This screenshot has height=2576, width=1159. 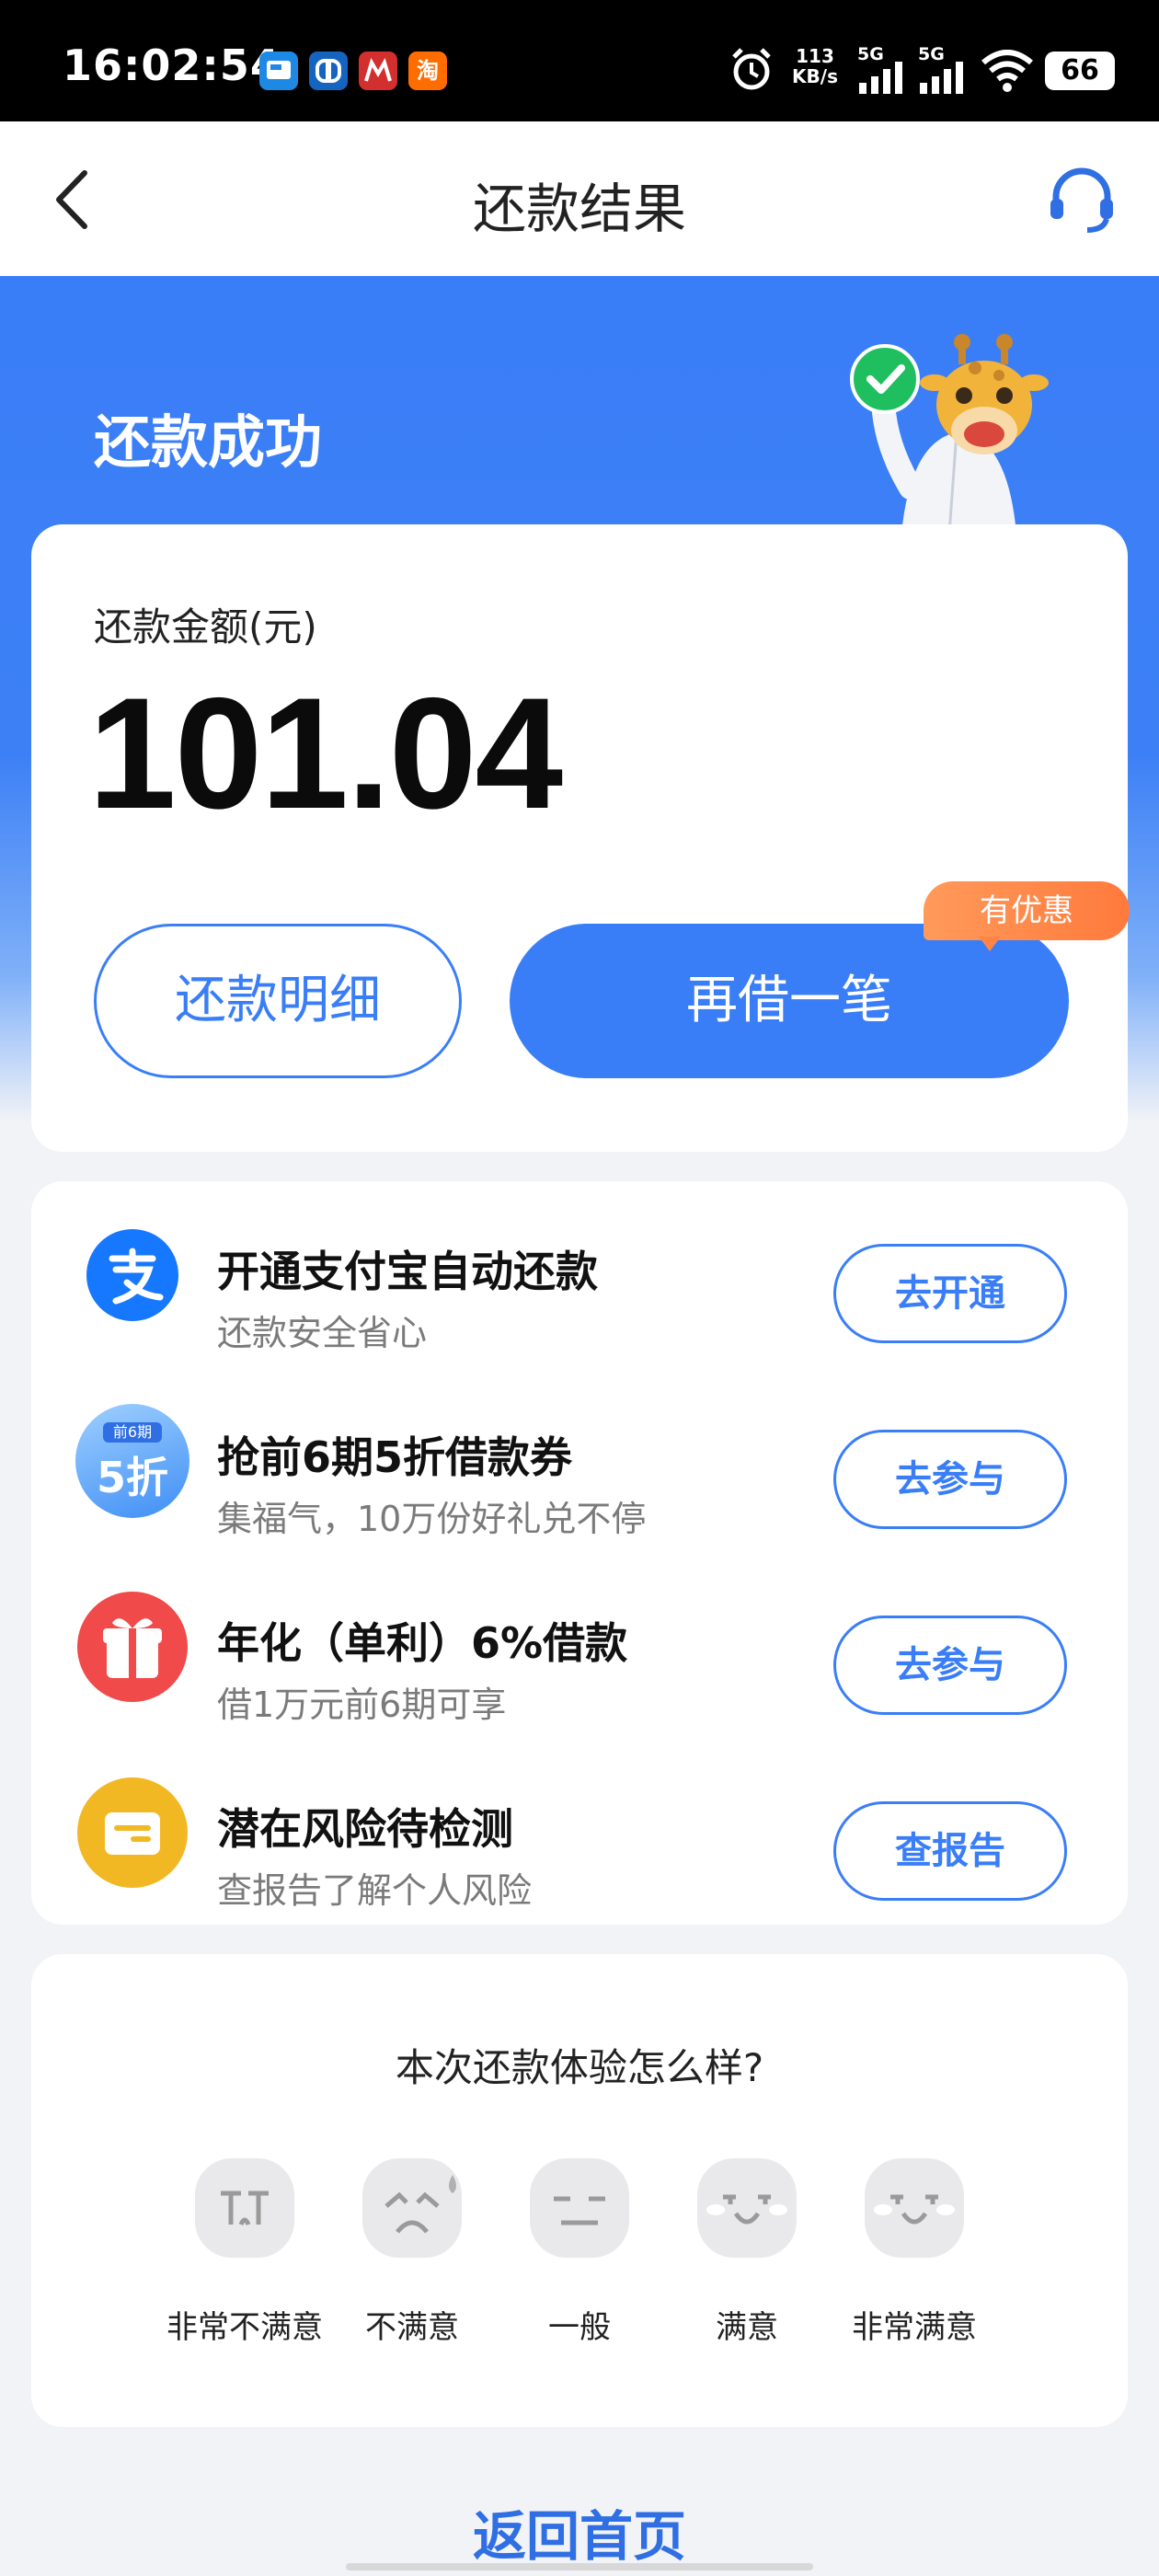 What do you see at coordinates (427, 71) in the screenshot?
I see `taobao-app-icon: 淘` at bounding box center [427, 71].